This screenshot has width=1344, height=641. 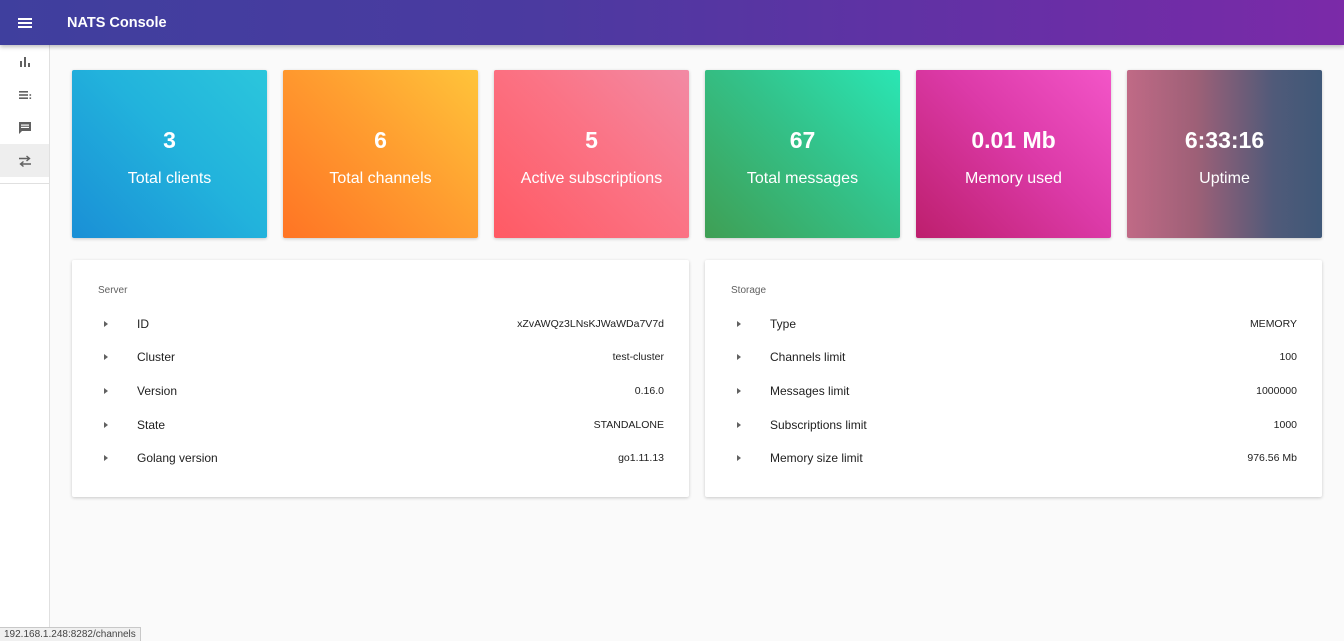 I want to click on storage-row-channels-limit: Channels limit 100, so click(x=1013, y=358).